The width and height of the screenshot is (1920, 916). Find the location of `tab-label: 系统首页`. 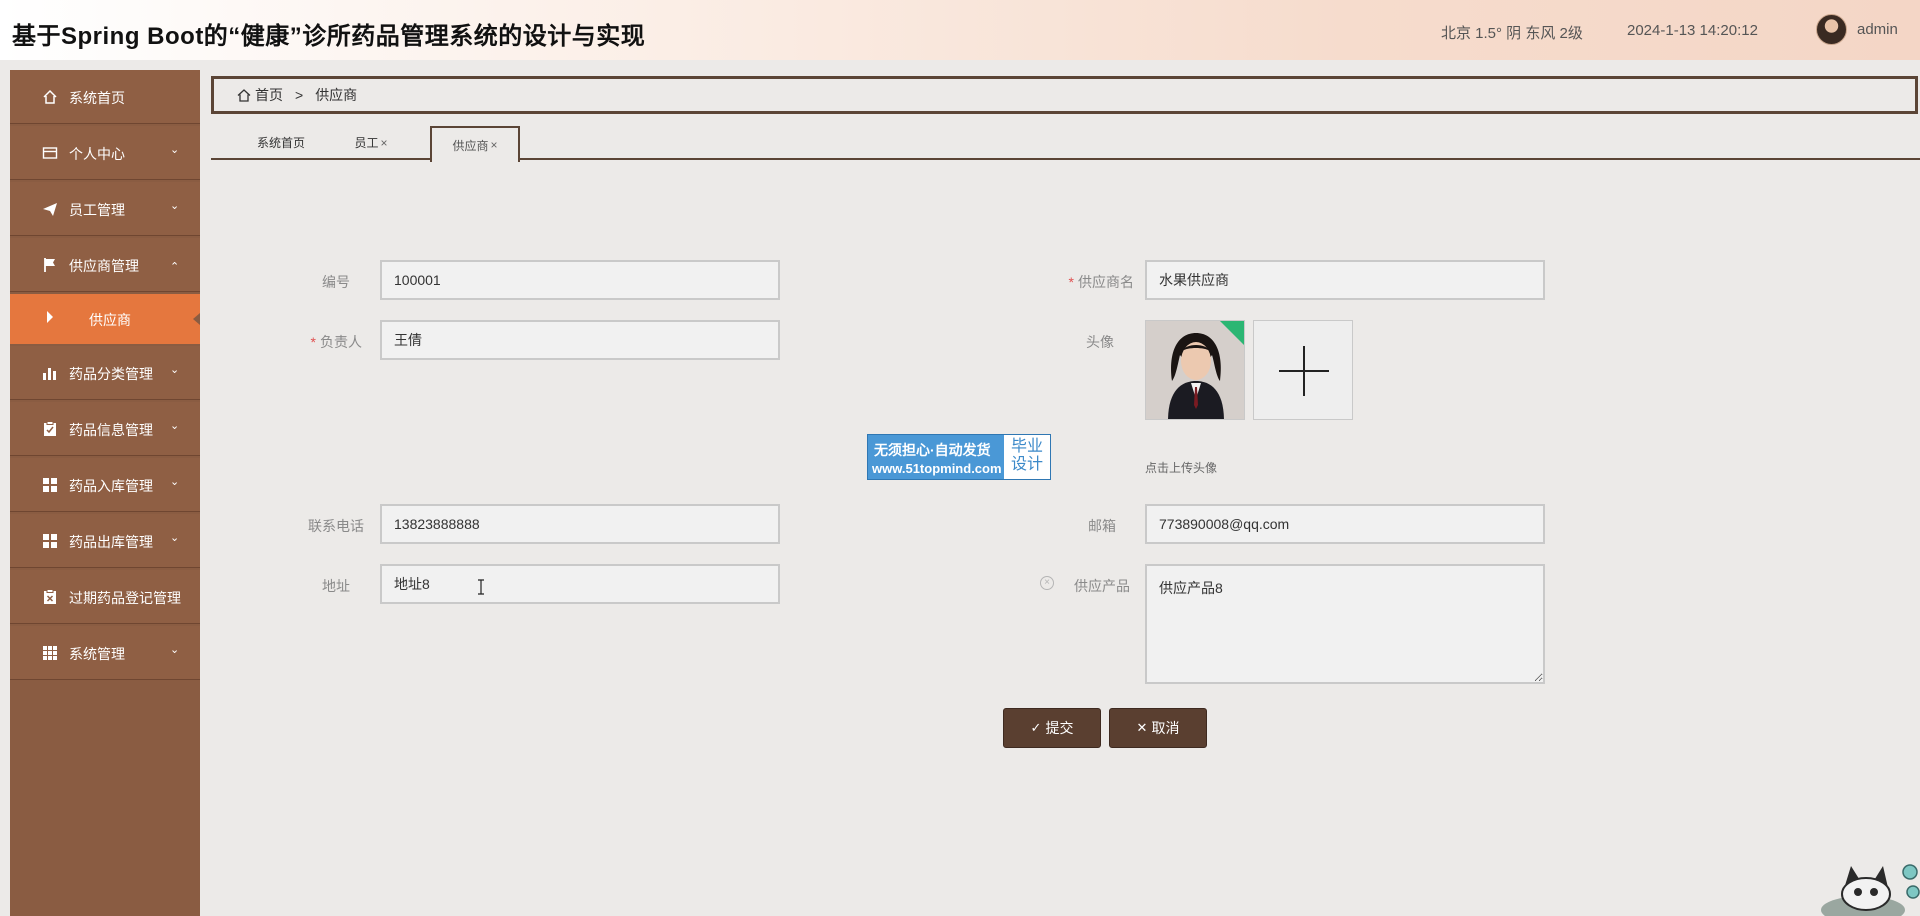

tab-label: 系统首页 is located at coordinates (280, 143).